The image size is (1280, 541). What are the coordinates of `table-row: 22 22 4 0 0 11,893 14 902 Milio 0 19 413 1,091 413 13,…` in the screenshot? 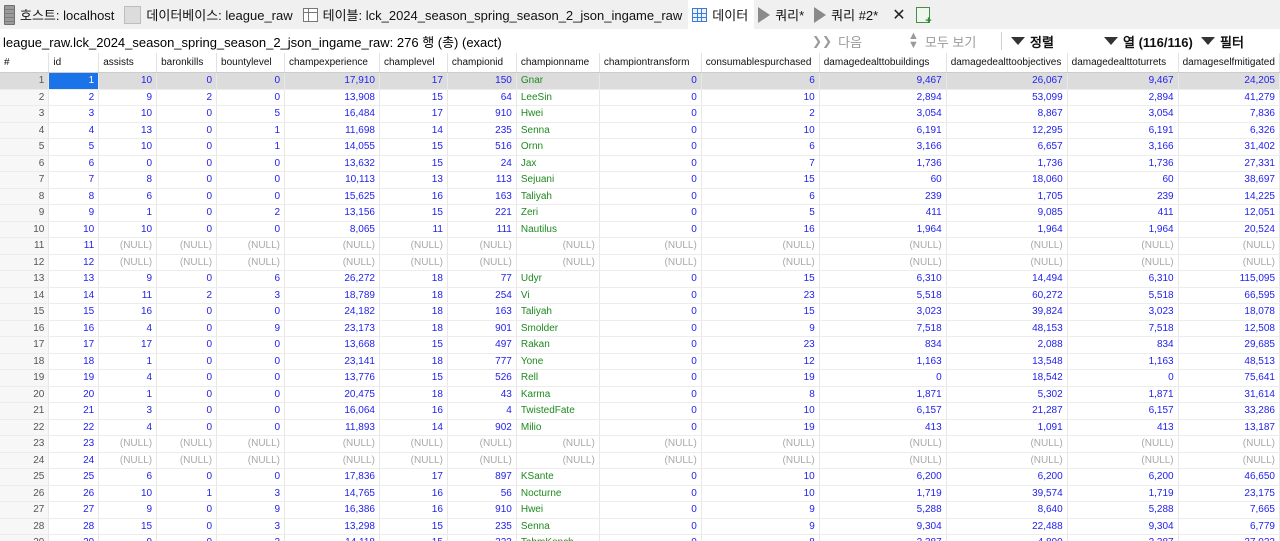 It's located at (640, 427).